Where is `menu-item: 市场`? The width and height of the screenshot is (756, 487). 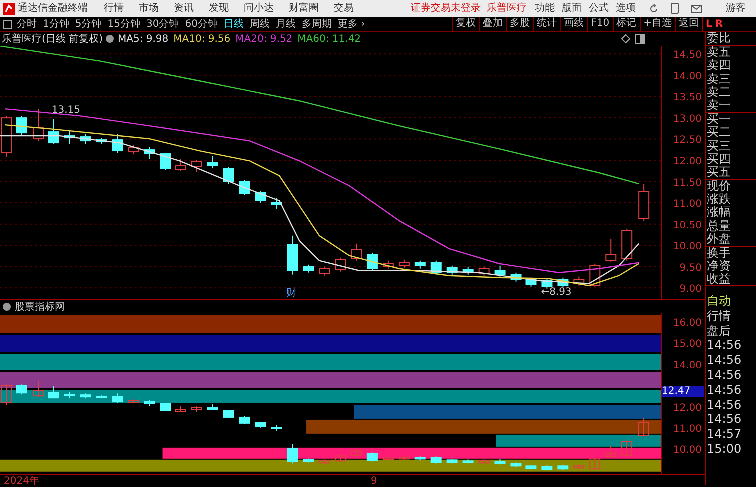
menu-item: 市场 is located at coordinates (149, 8).